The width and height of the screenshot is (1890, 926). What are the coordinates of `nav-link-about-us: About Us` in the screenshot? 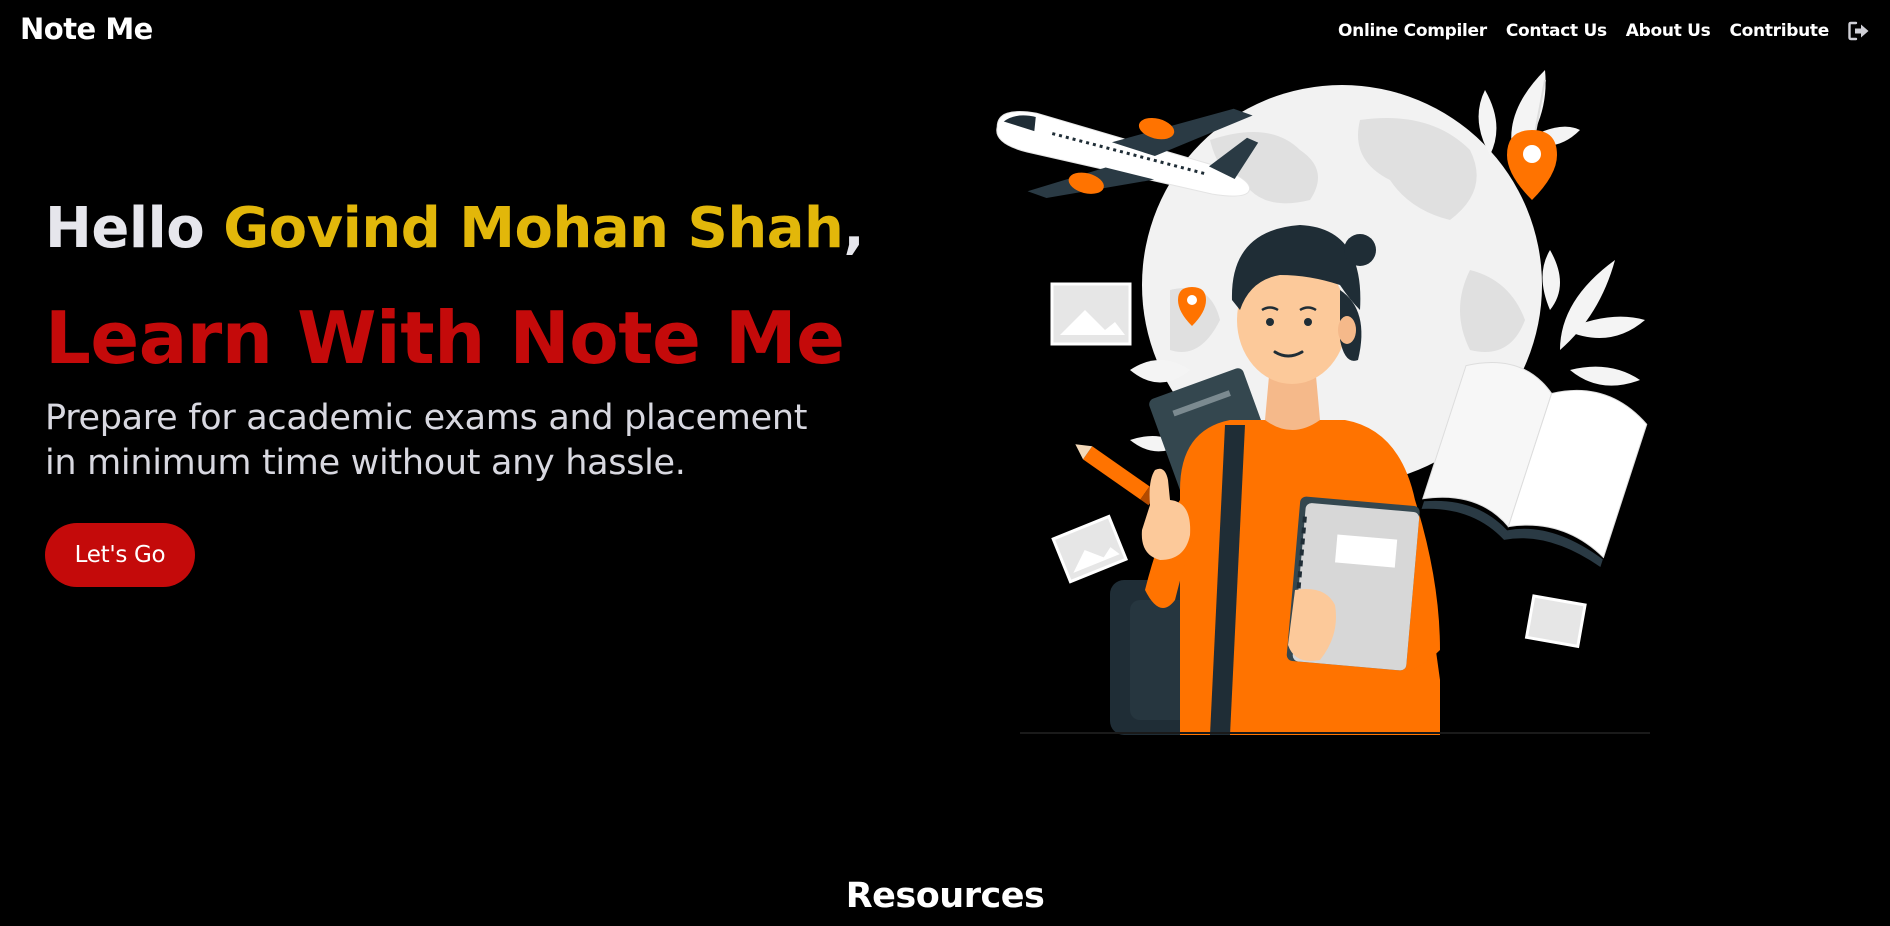 It's located at (1668, 31).